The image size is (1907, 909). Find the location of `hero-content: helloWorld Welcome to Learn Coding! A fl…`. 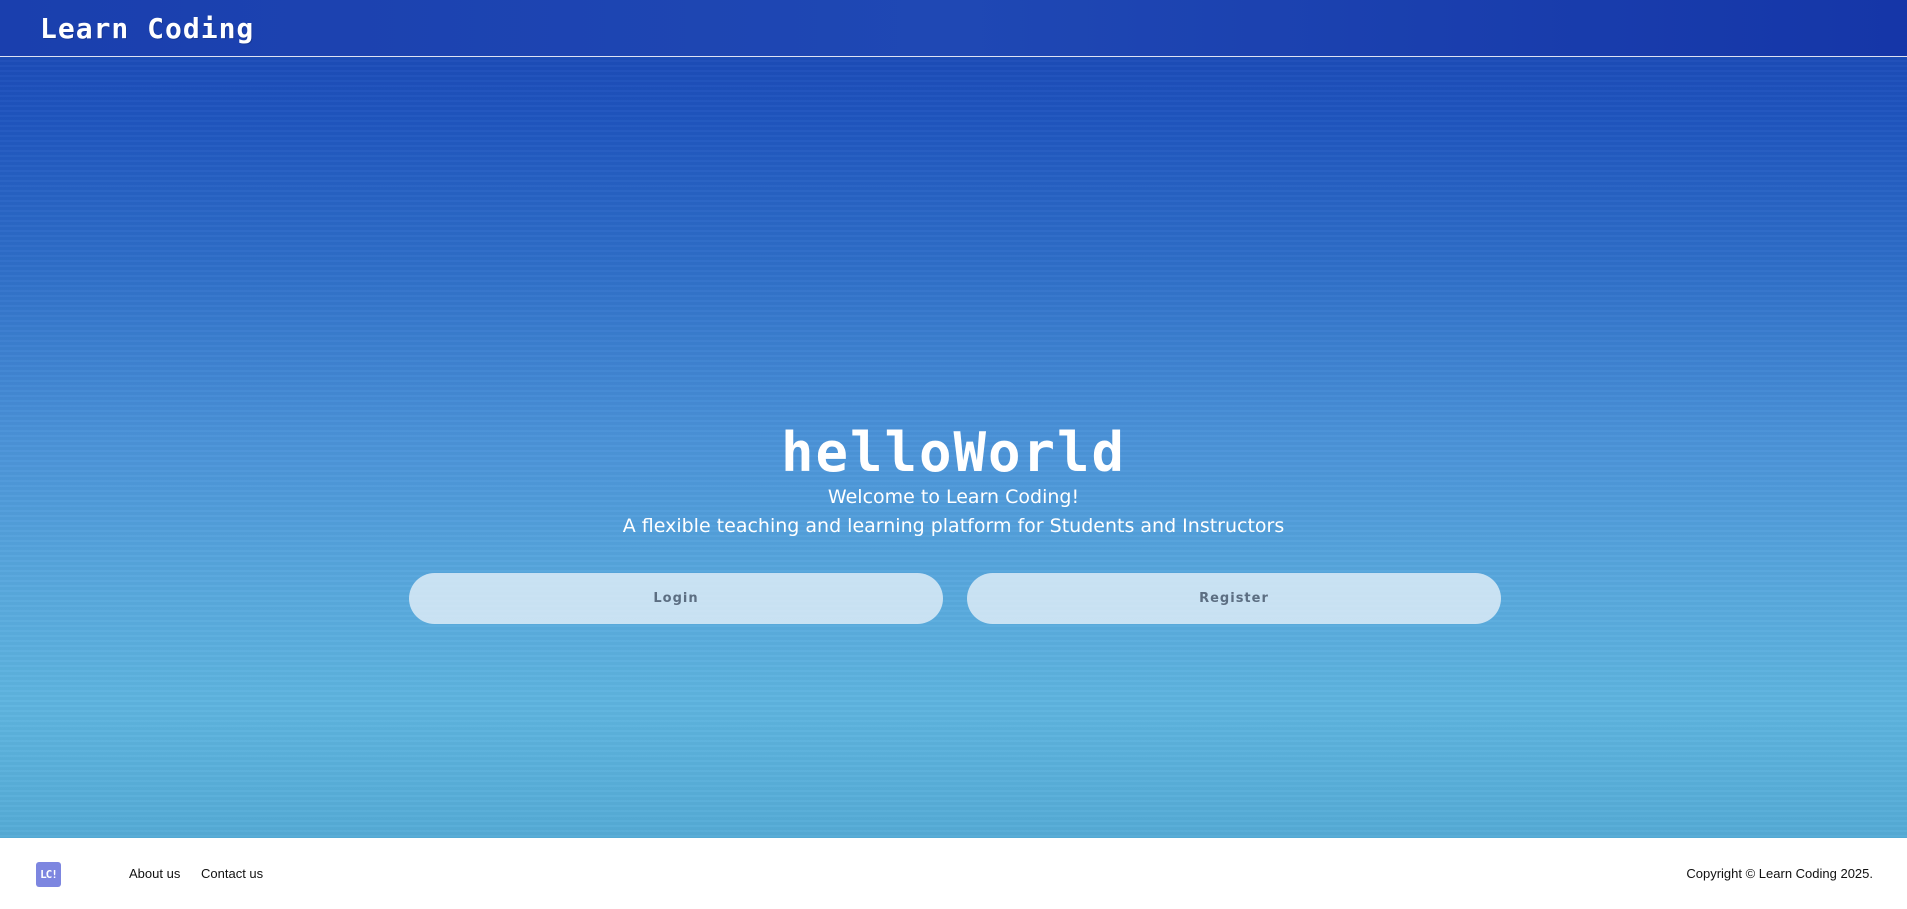

hero-content: helloWorld Welcome to Learn Coding! A fl… is located at coordinates (953, 482).